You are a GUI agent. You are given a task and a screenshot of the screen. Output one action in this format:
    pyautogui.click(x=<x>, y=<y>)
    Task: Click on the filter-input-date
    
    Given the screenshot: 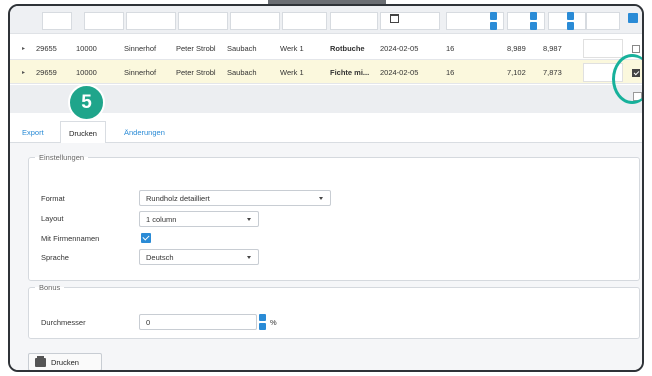 What is the action you would take?
    pyautogui.click(x=410, y=21)
    